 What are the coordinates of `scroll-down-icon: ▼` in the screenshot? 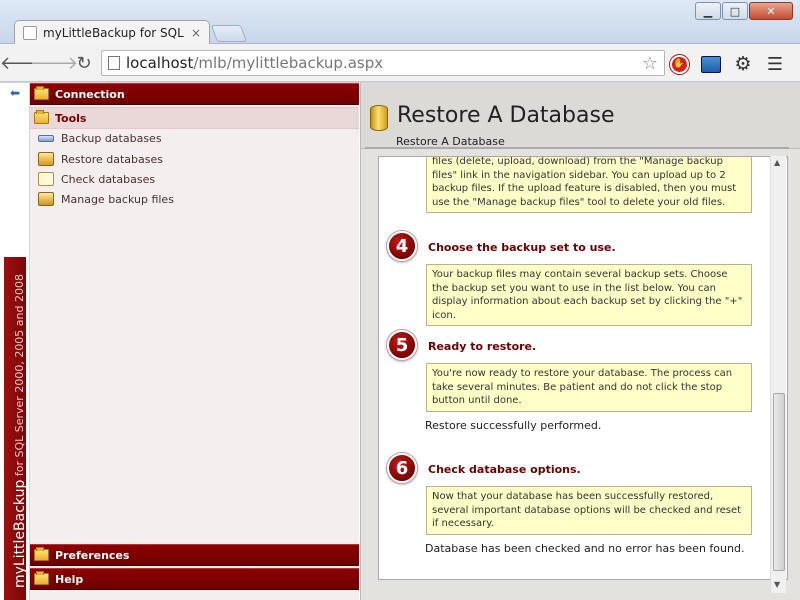 It's located at (777, 584).